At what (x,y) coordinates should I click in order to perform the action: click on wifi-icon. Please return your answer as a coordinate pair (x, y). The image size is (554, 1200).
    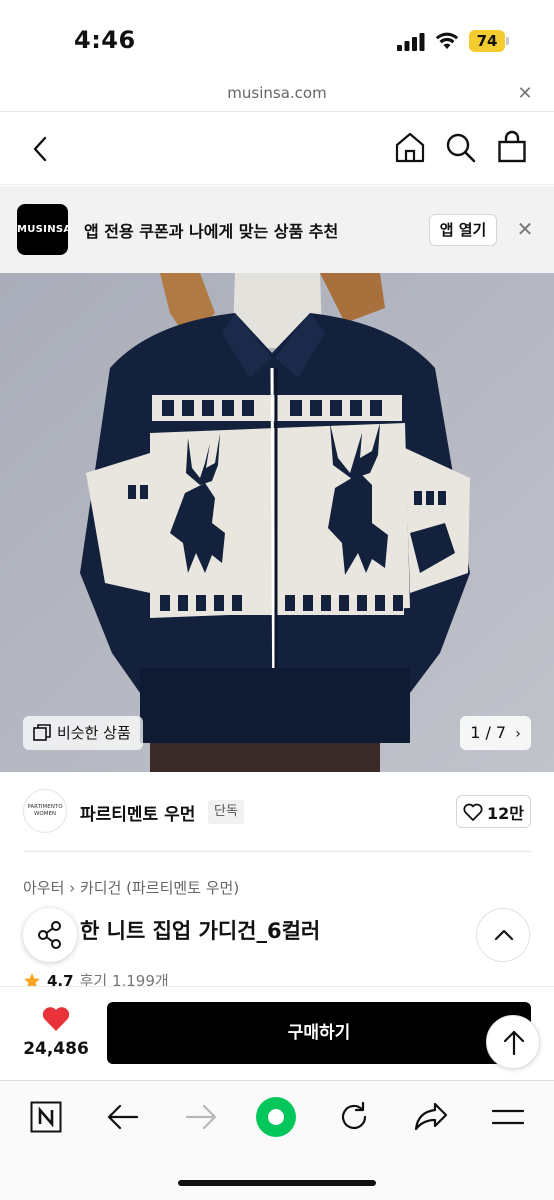
    Looking at the image, I should click on (447, 40).